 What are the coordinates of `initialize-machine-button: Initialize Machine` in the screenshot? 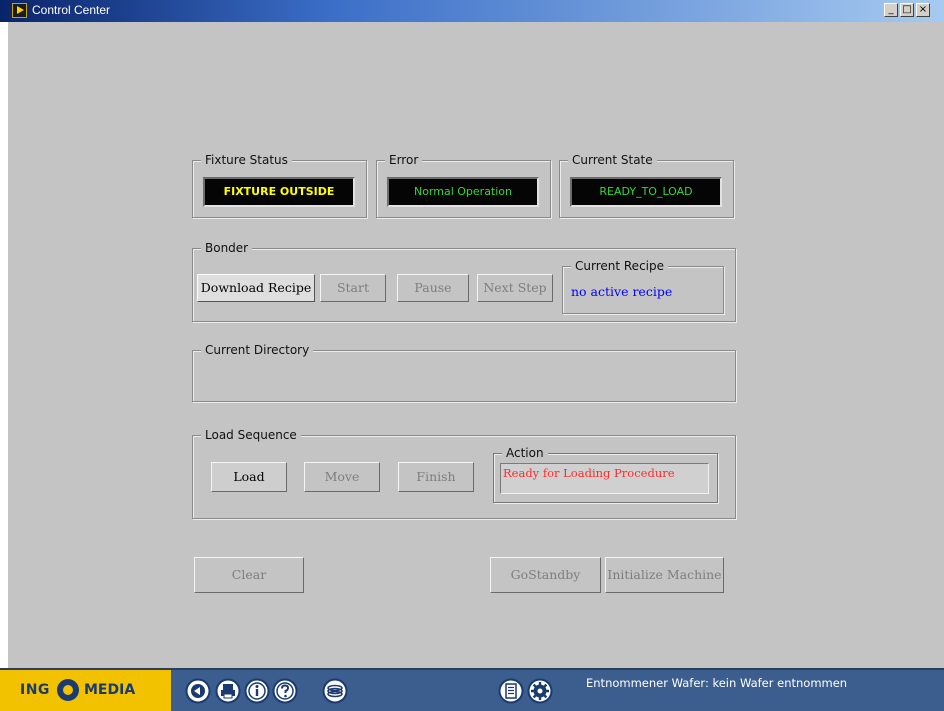 It's located at (664, 575).